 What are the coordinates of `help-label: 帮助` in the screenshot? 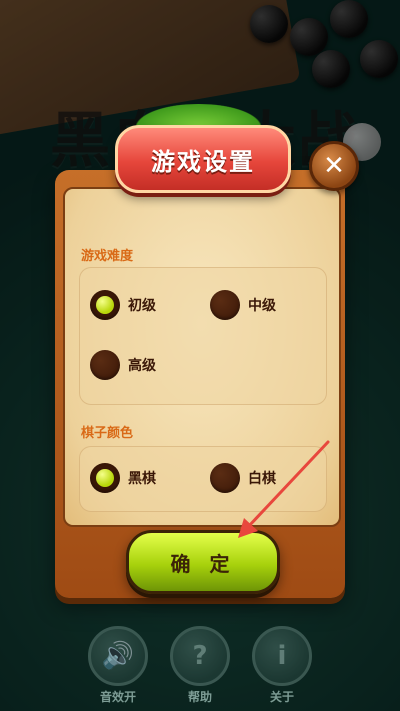 It's located at (199, 697).